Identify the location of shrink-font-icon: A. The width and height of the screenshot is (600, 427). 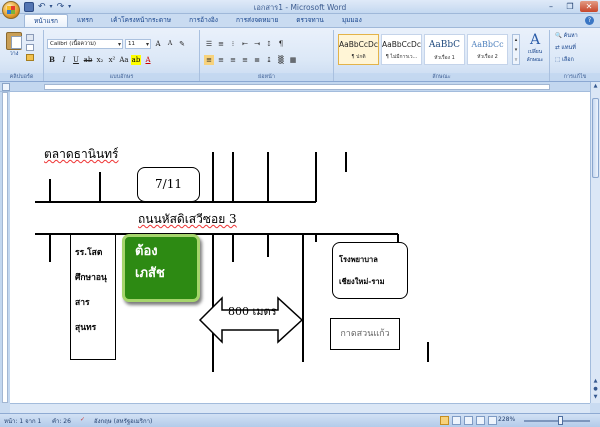
(170, 44).